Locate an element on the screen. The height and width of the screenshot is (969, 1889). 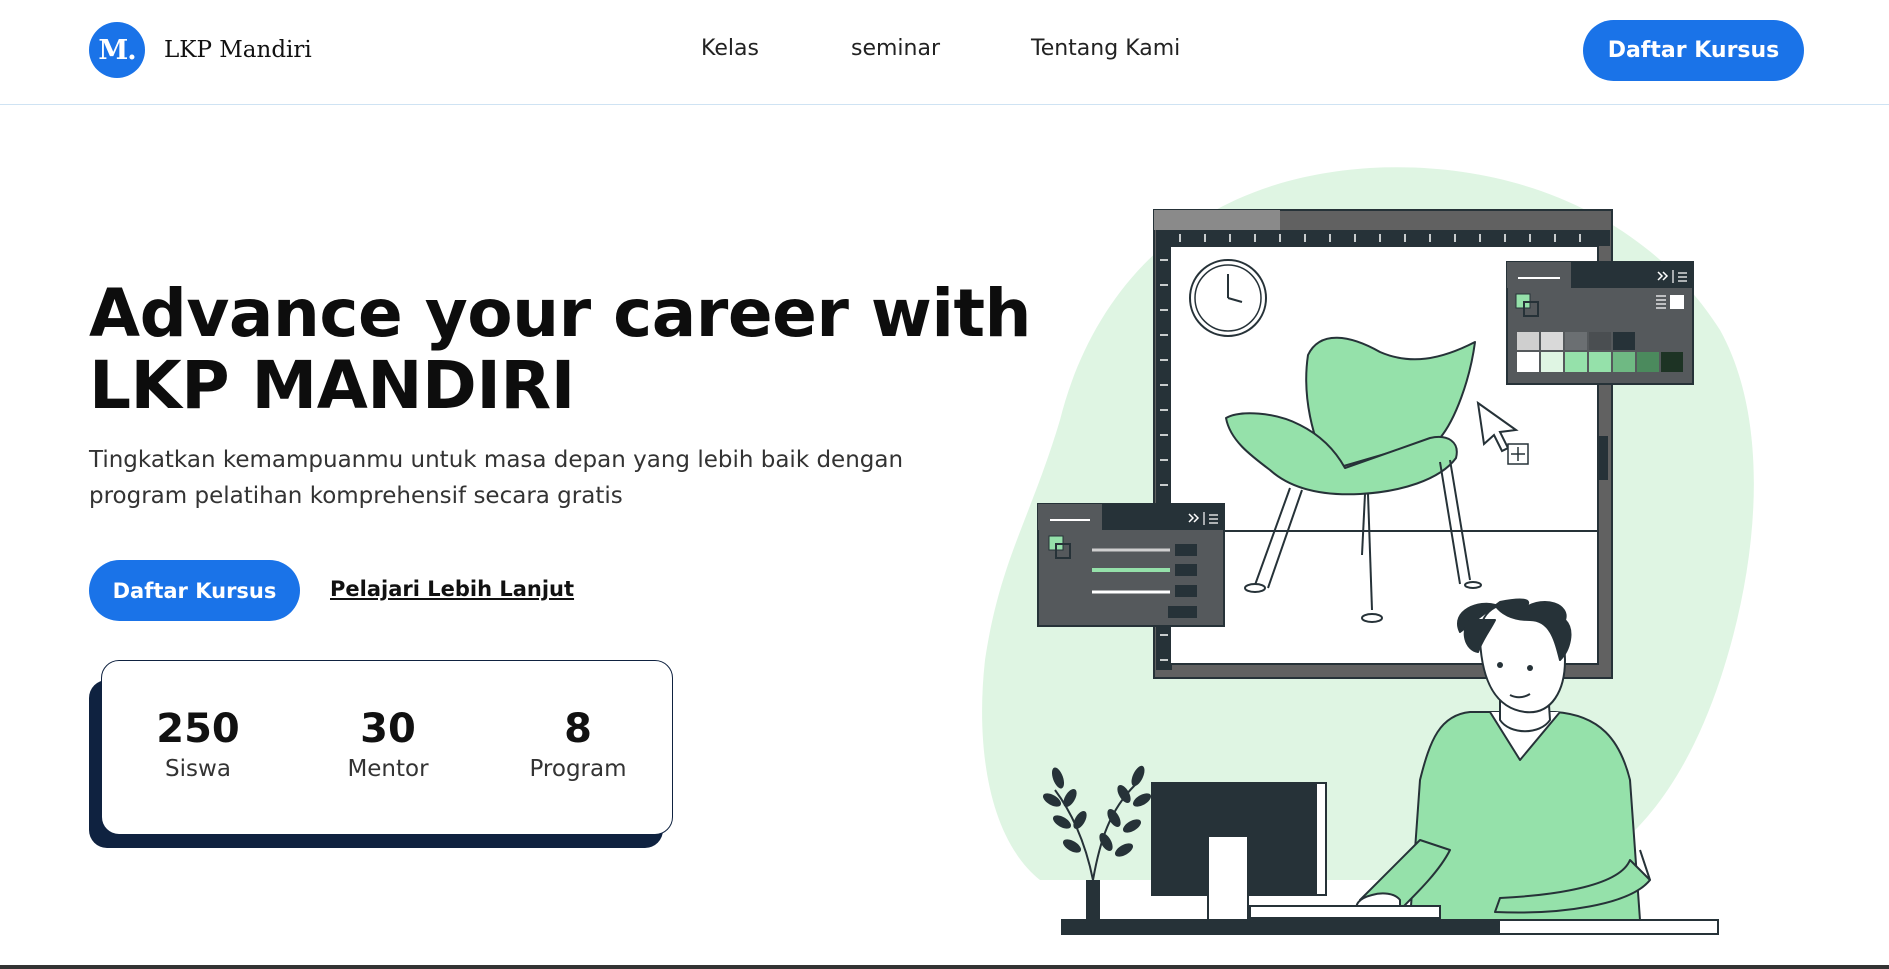
header-register-button: Daftar Kursus is located at coordinates (1693, 50).